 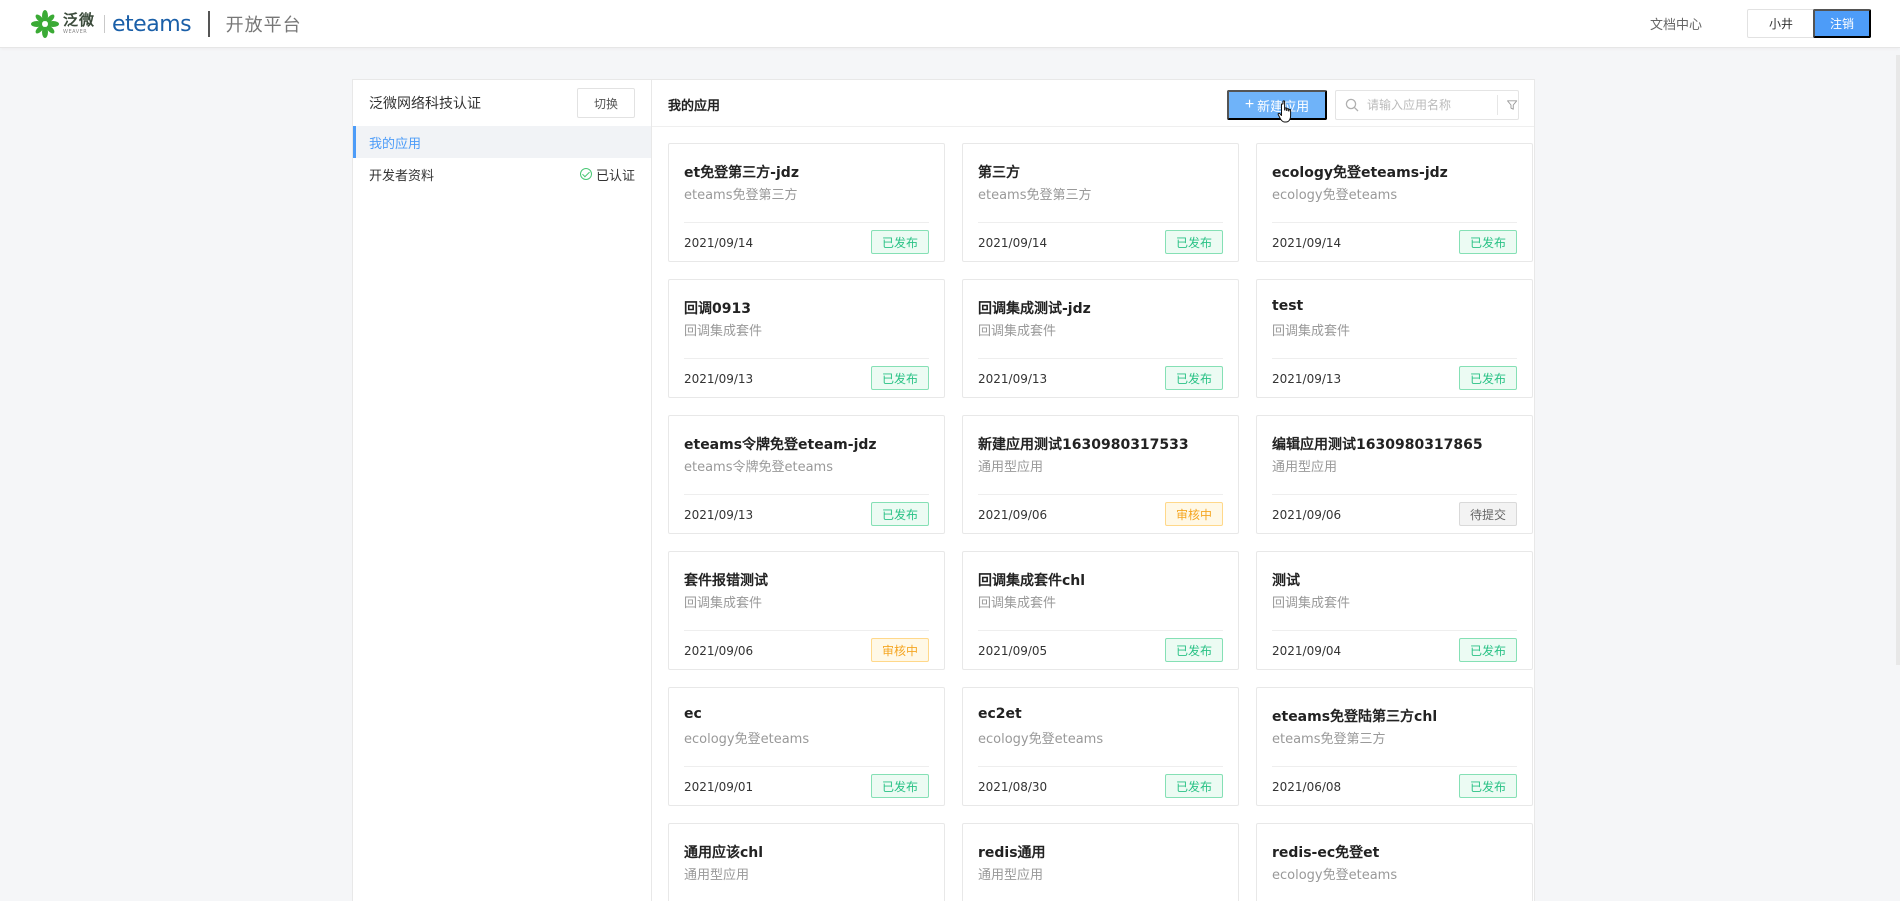 What do you see at coordinates (1083, 445) in the screenshot?
I see `app-name: 新建应用测试1630980317533` at bounding box center [1083, 445].